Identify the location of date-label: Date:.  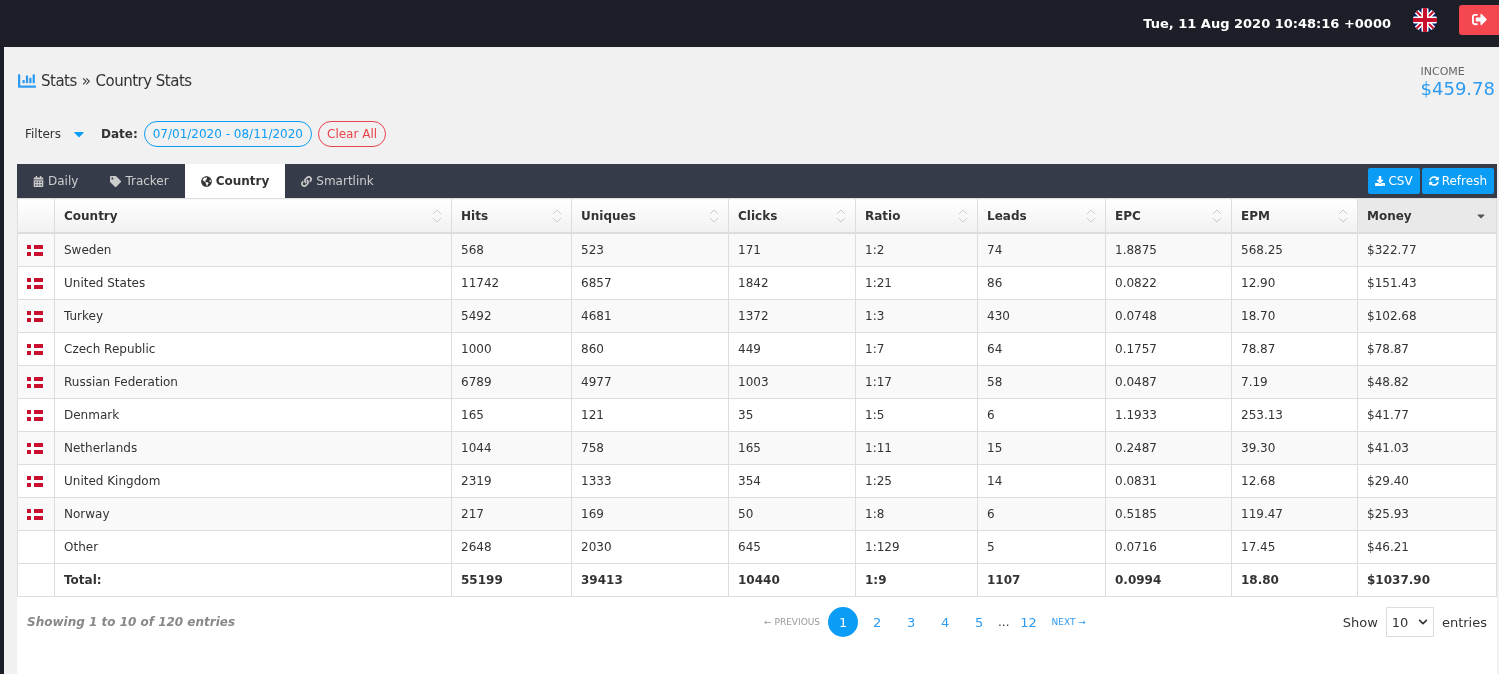
(119, 134).